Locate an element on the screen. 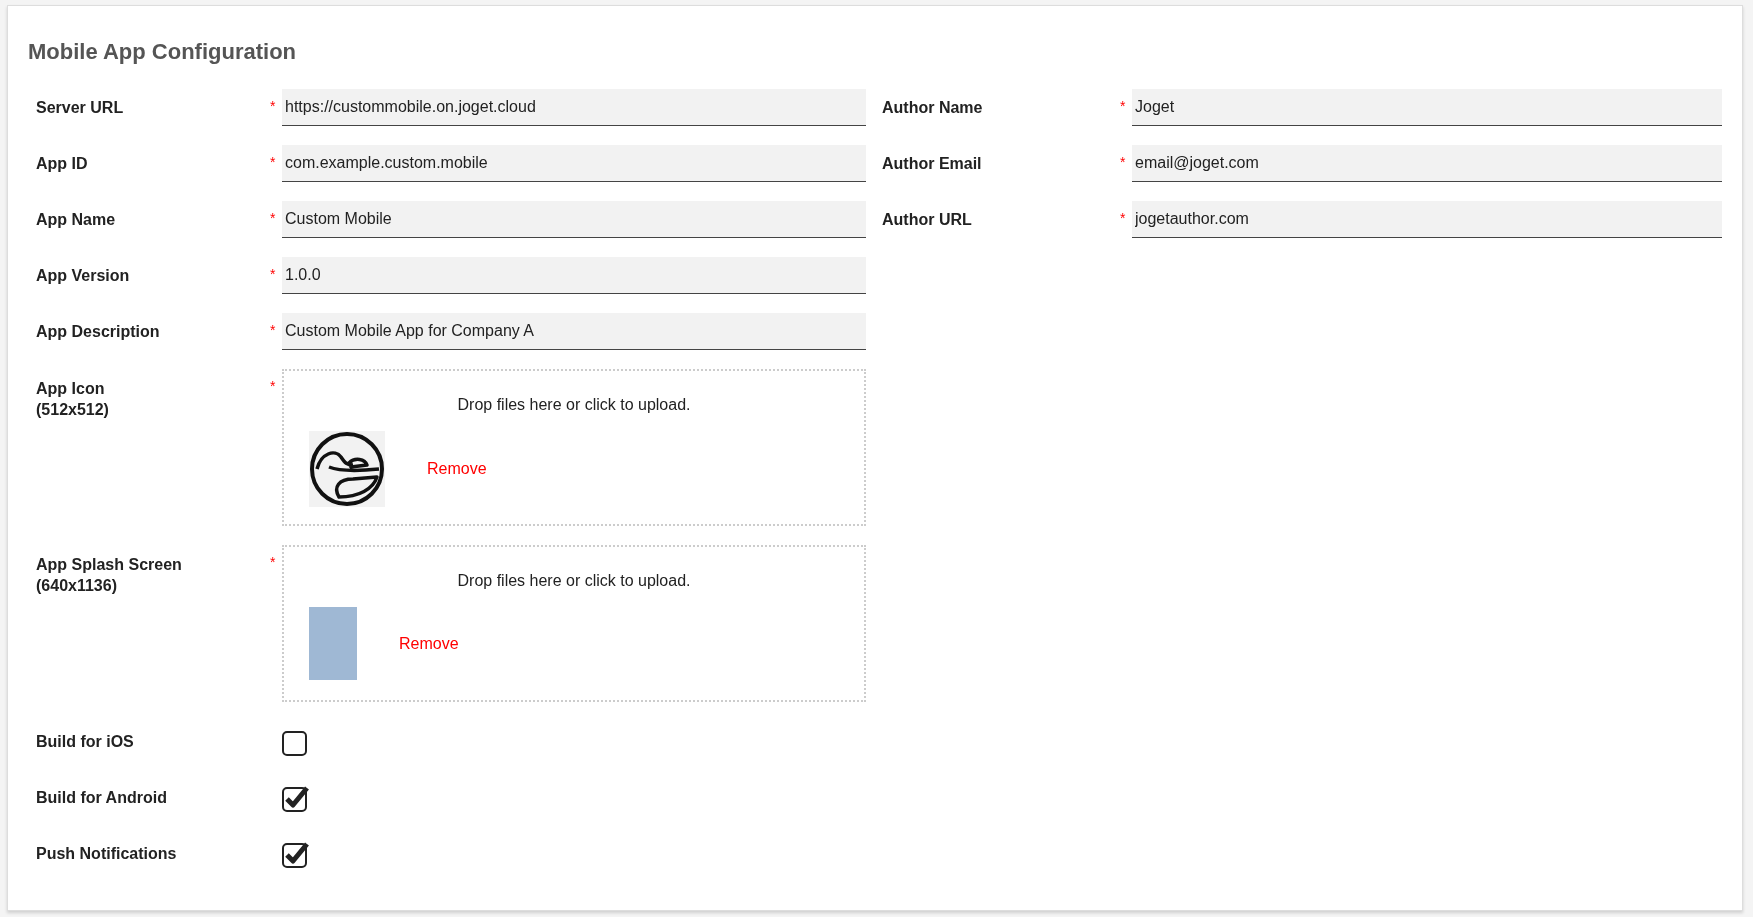 Image resolution: width=1753 pixels, height=917 pixels. field-label: App ID is located at coordinates (62, 163).